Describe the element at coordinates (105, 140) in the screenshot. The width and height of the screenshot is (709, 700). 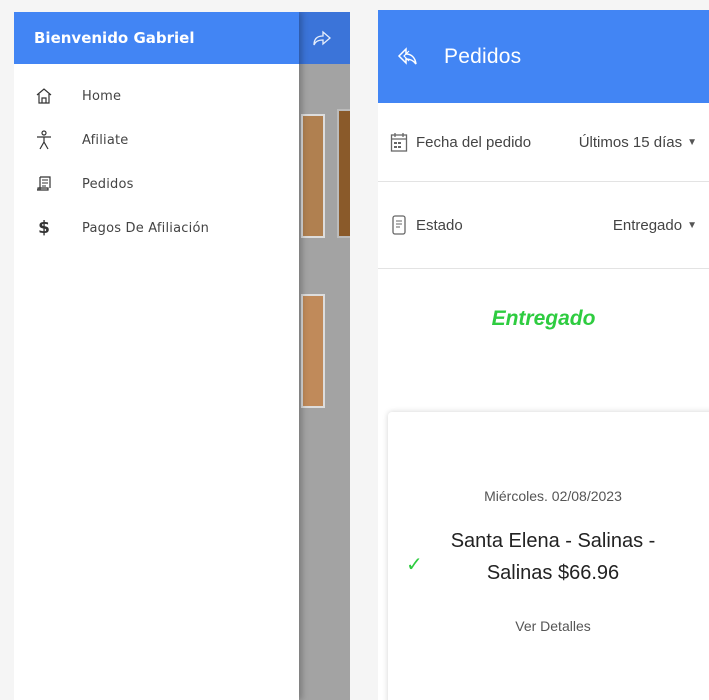
I see `menu-label: Afiliate` at that location.